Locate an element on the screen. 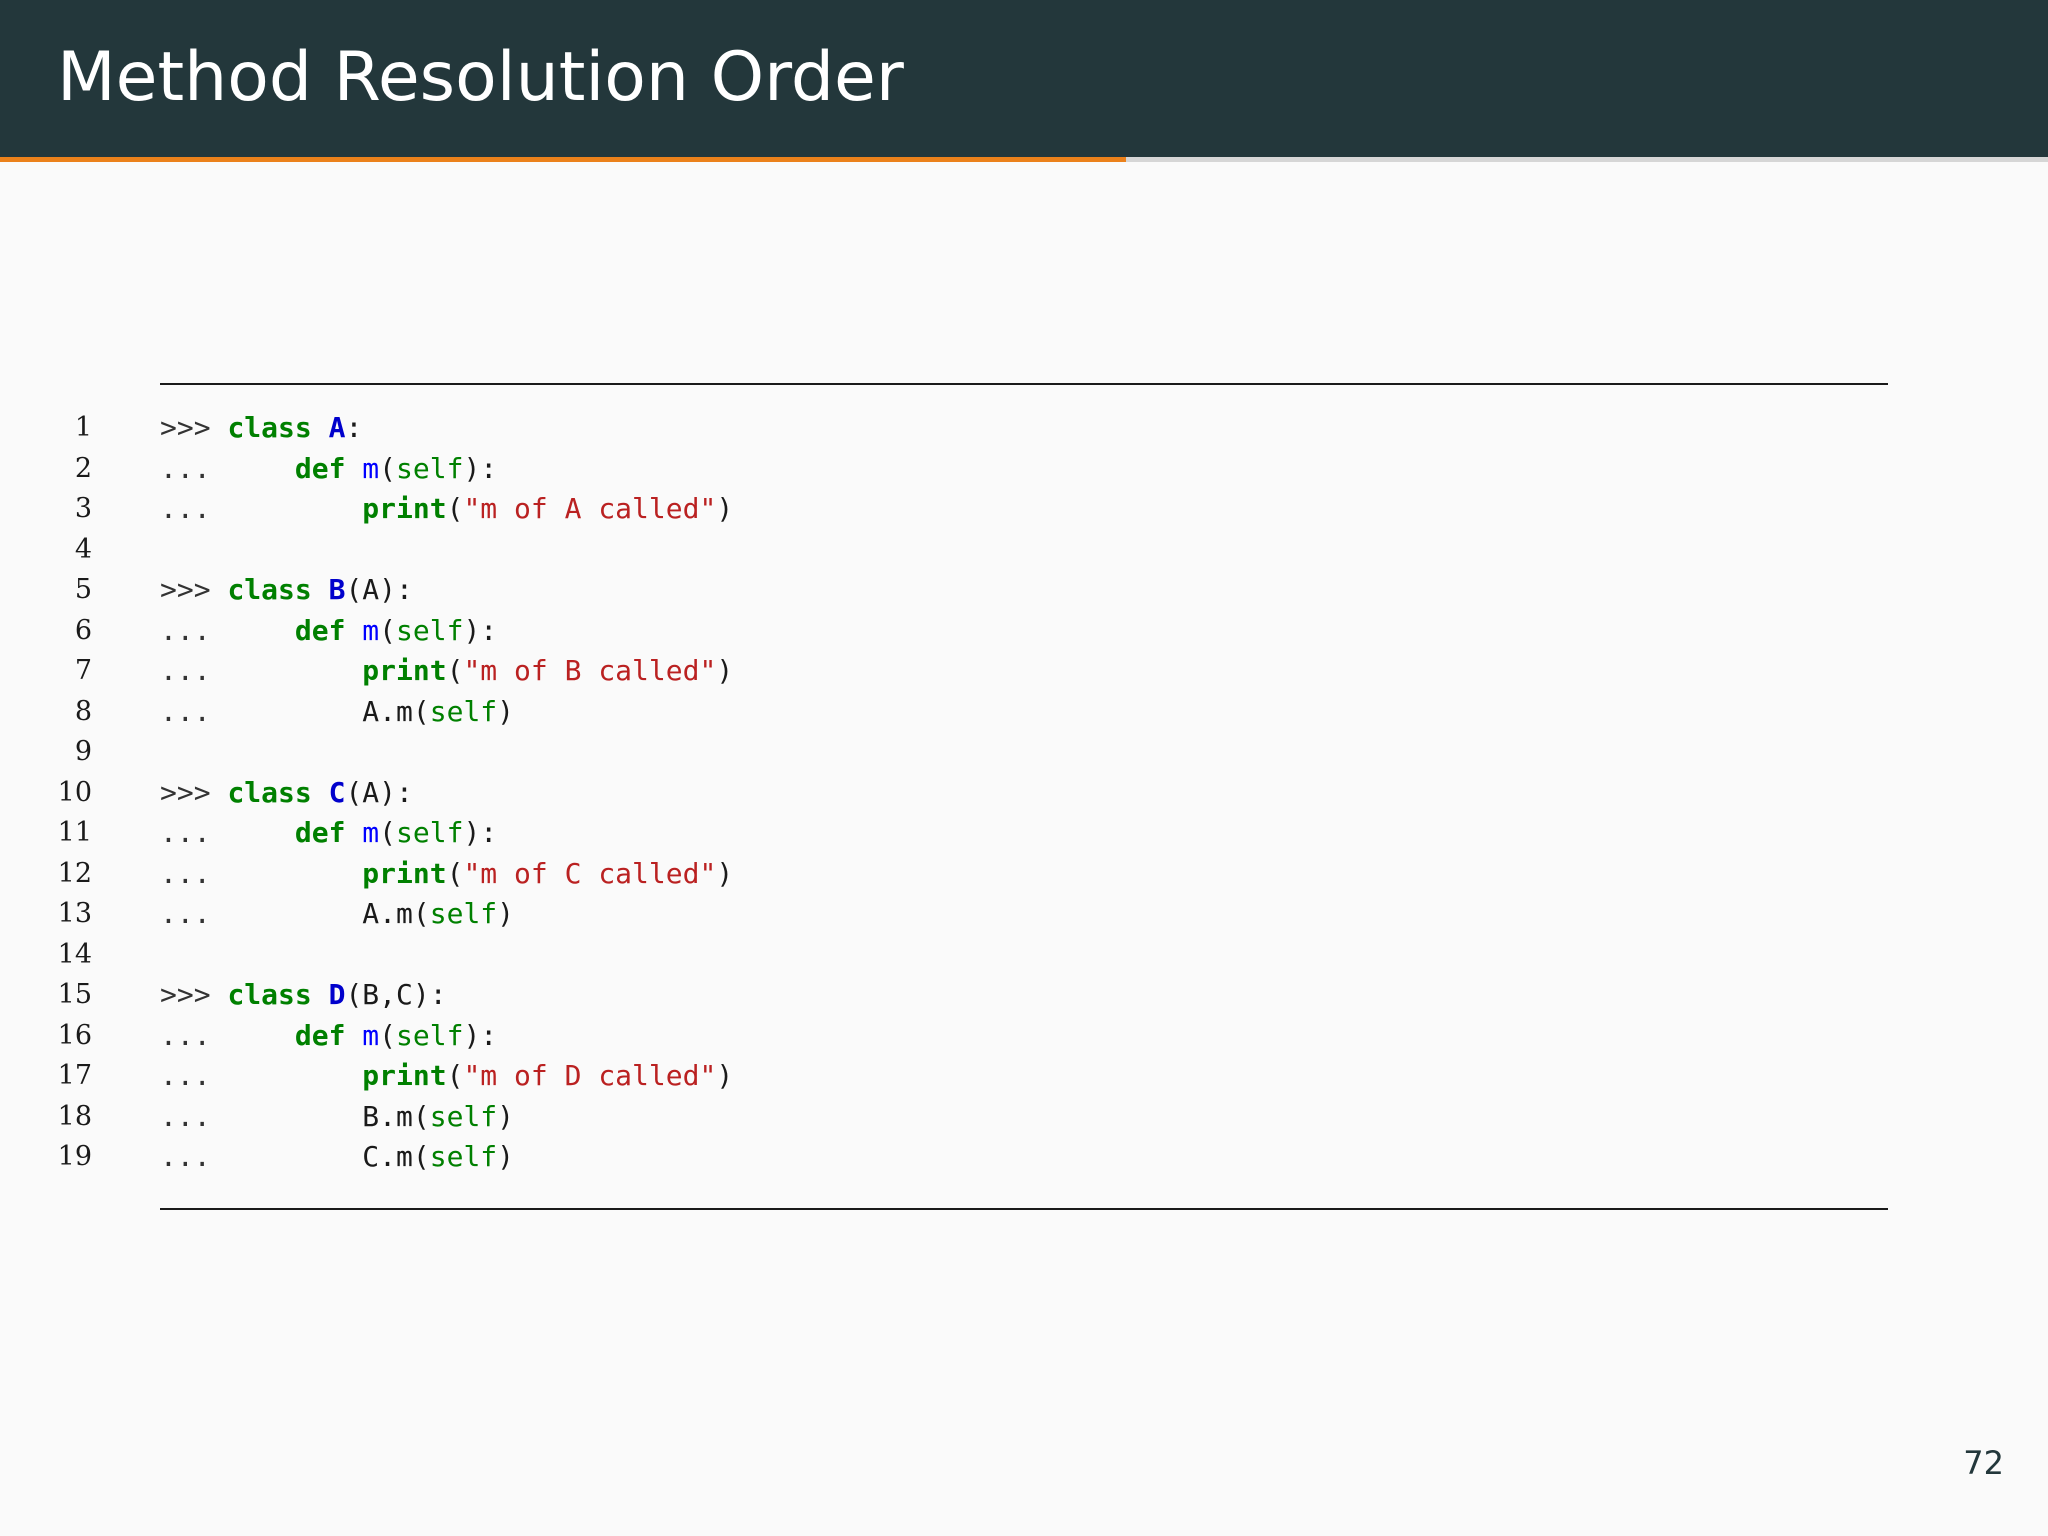 The height and width of the screenshot is (1536, 2048). line-number: 12 is located at coordinates (74, 873).